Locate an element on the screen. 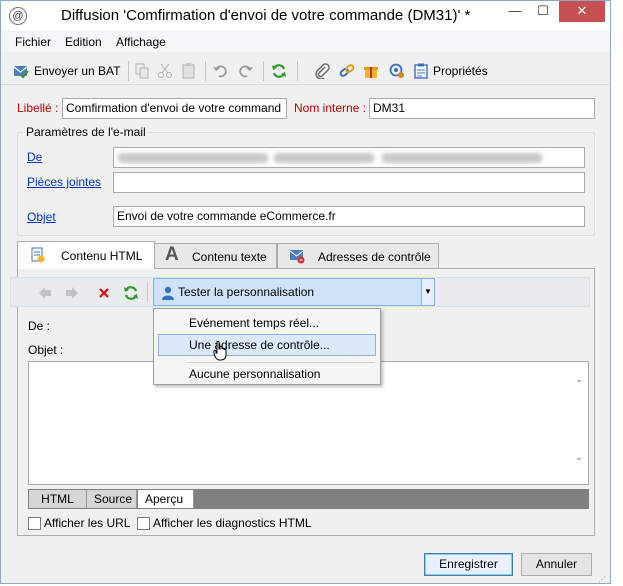 This screenshot has height=586, width=623. cancel-button-label: Annuler is located at coordinates (556, 564).